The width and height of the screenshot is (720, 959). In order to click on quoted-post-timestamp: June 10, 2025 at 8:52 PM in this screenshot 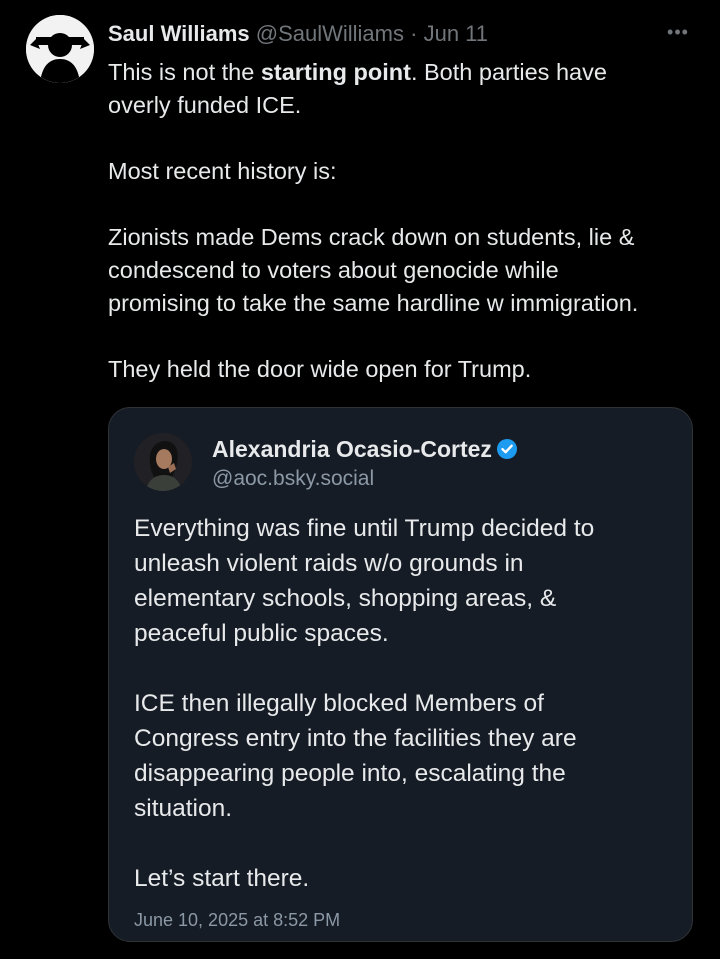, I will do `click(237, 920)`.